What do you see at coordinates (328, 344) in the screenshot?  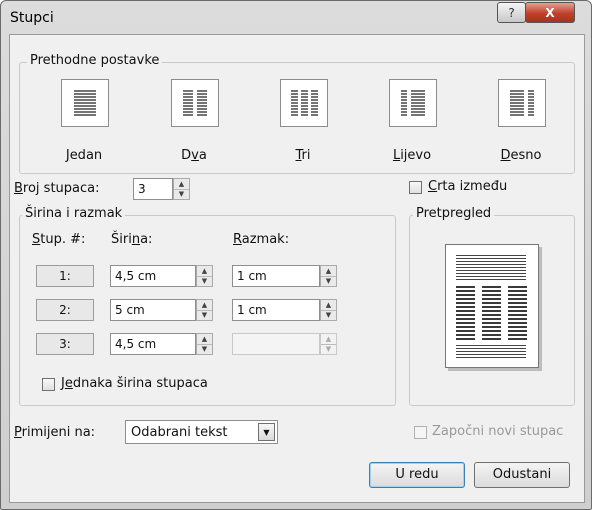 I see `column-3-spacing-spinner-disabled: ▲ ▼` at bounding box center [328, 344].